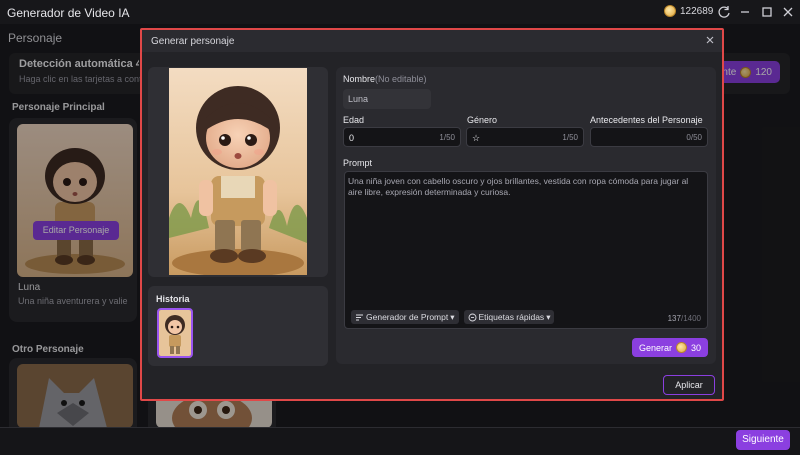 The image size is (800, 455). What do you see at coordinates (358, 99) in the screenshot?
I see `name-value: Luna` at bounding box center [358, 99].